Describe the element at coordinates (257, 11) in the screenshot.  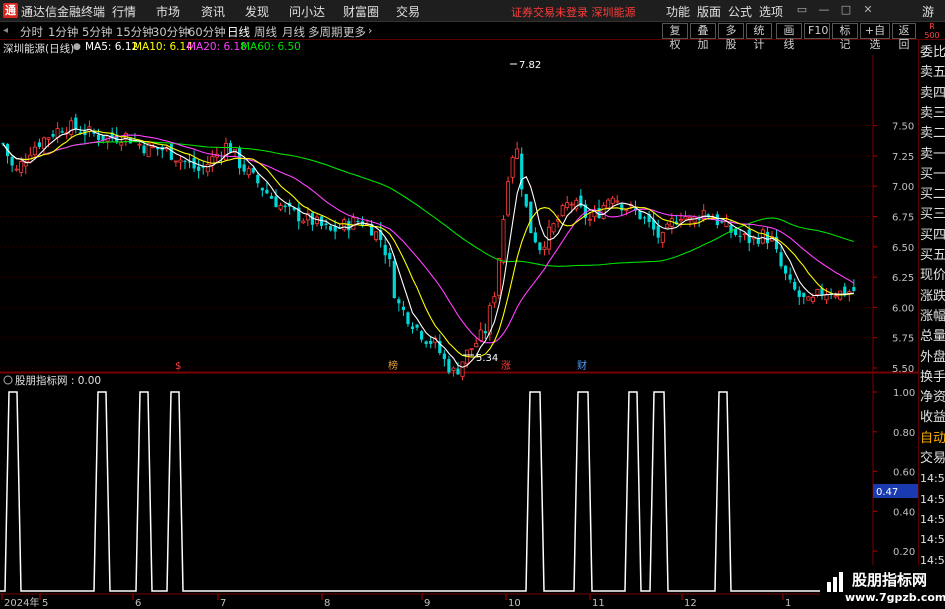
I see `menu-discover: 发现` at that location.